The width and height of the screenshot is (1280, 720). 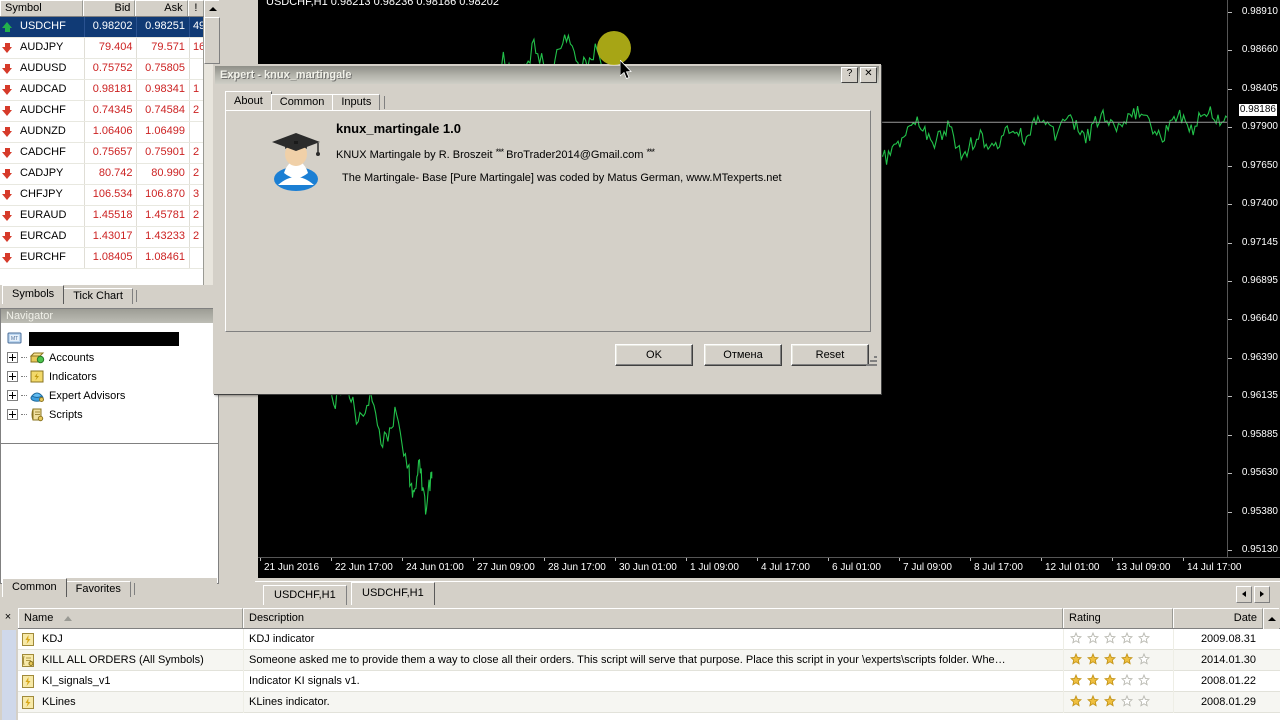 What do you see at coordinates (305, 595) in the screenshot?
I see `chart-tab-1: USDCHF,H1` at bounding box center [305, 595].